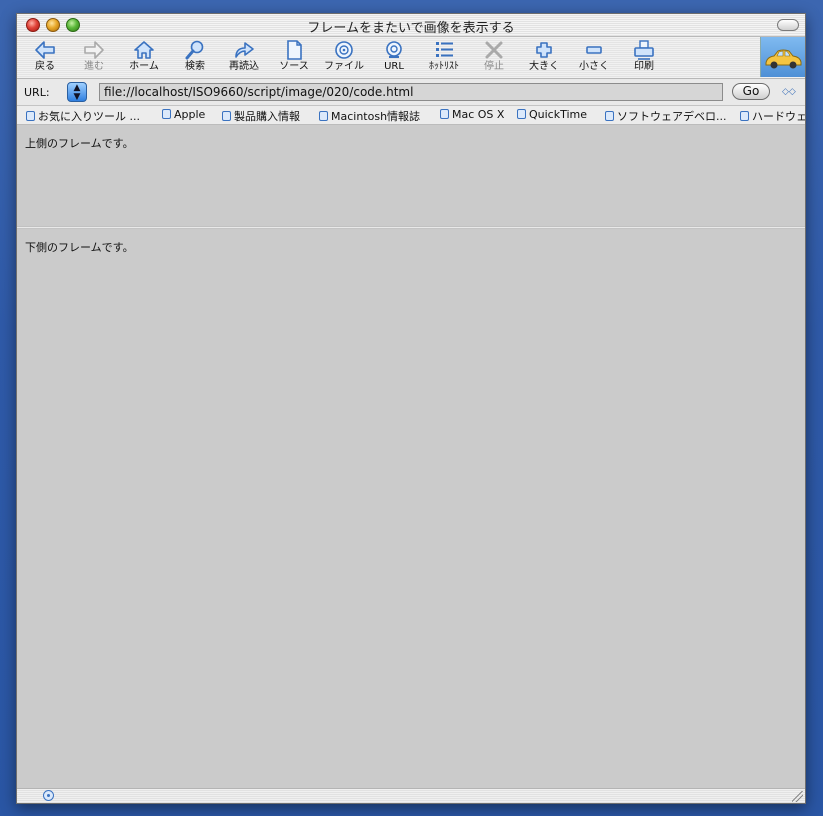  Describe the element at coordinates (244, 66) in the screenshot. I see `reload-button-label: 再読込` at that location.